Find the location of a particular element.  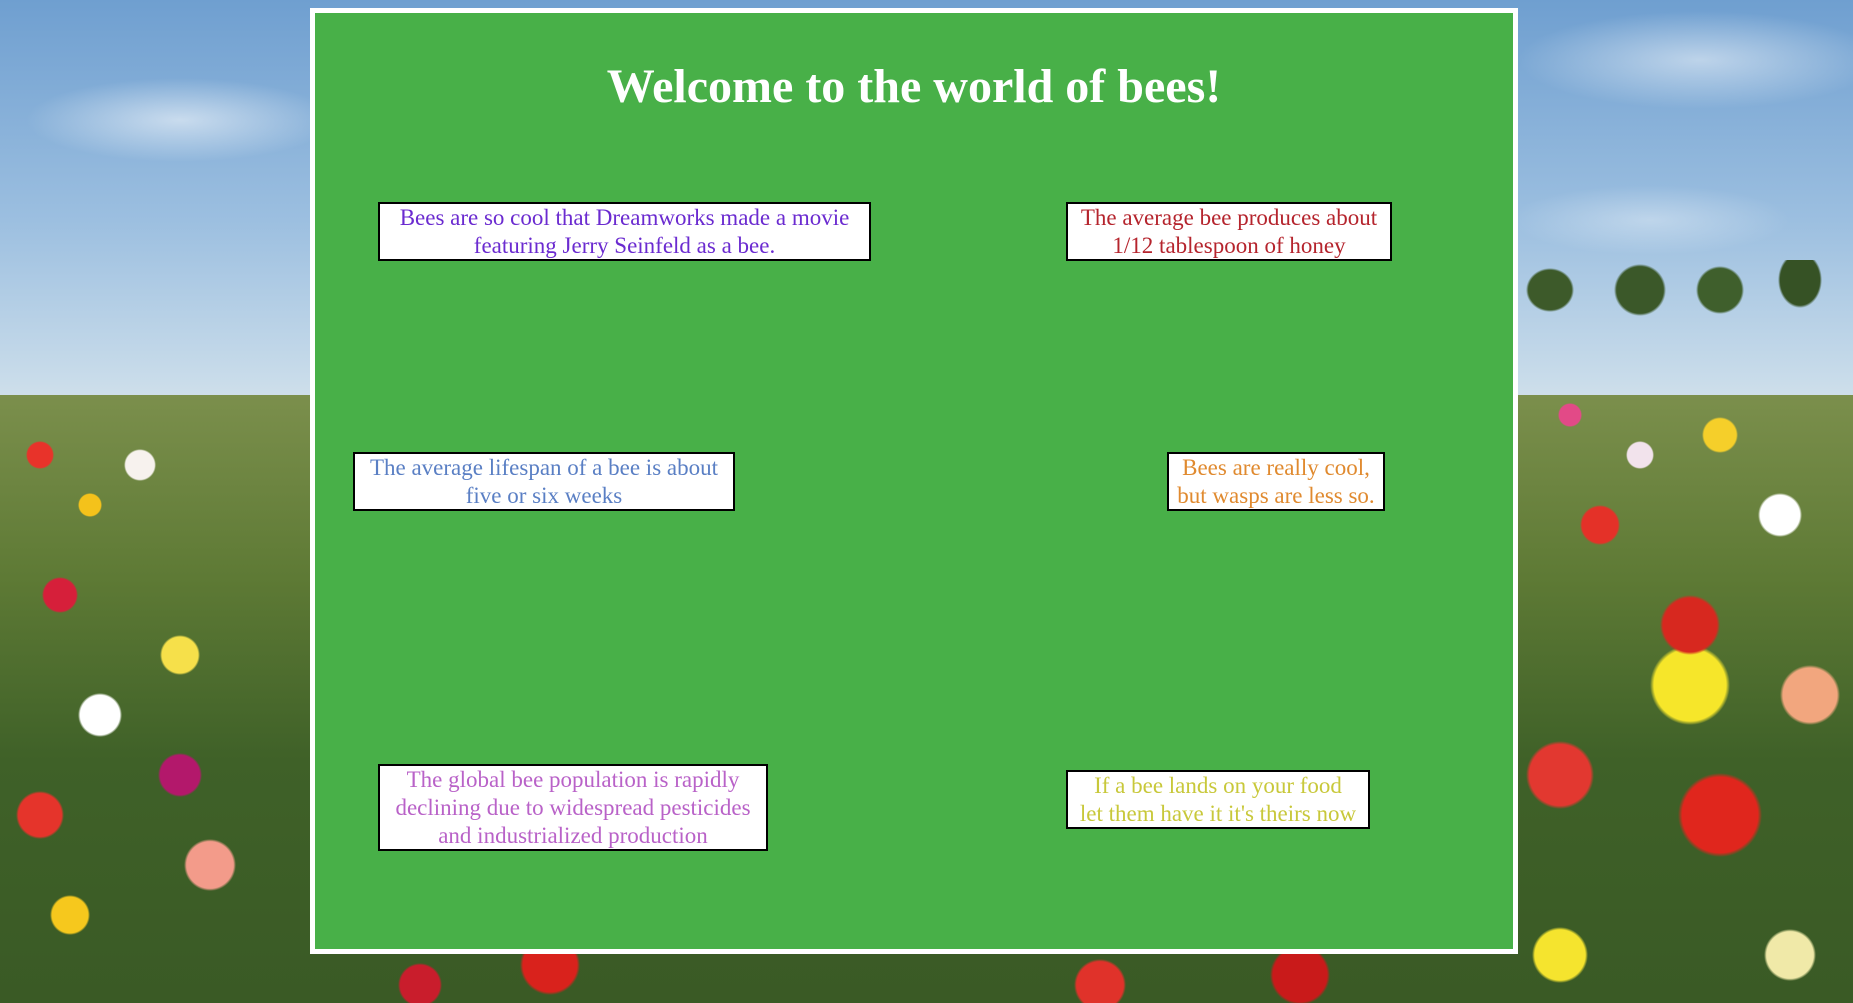

fact-line: The global bee population is rapidly is located at coordinates (573, 779).